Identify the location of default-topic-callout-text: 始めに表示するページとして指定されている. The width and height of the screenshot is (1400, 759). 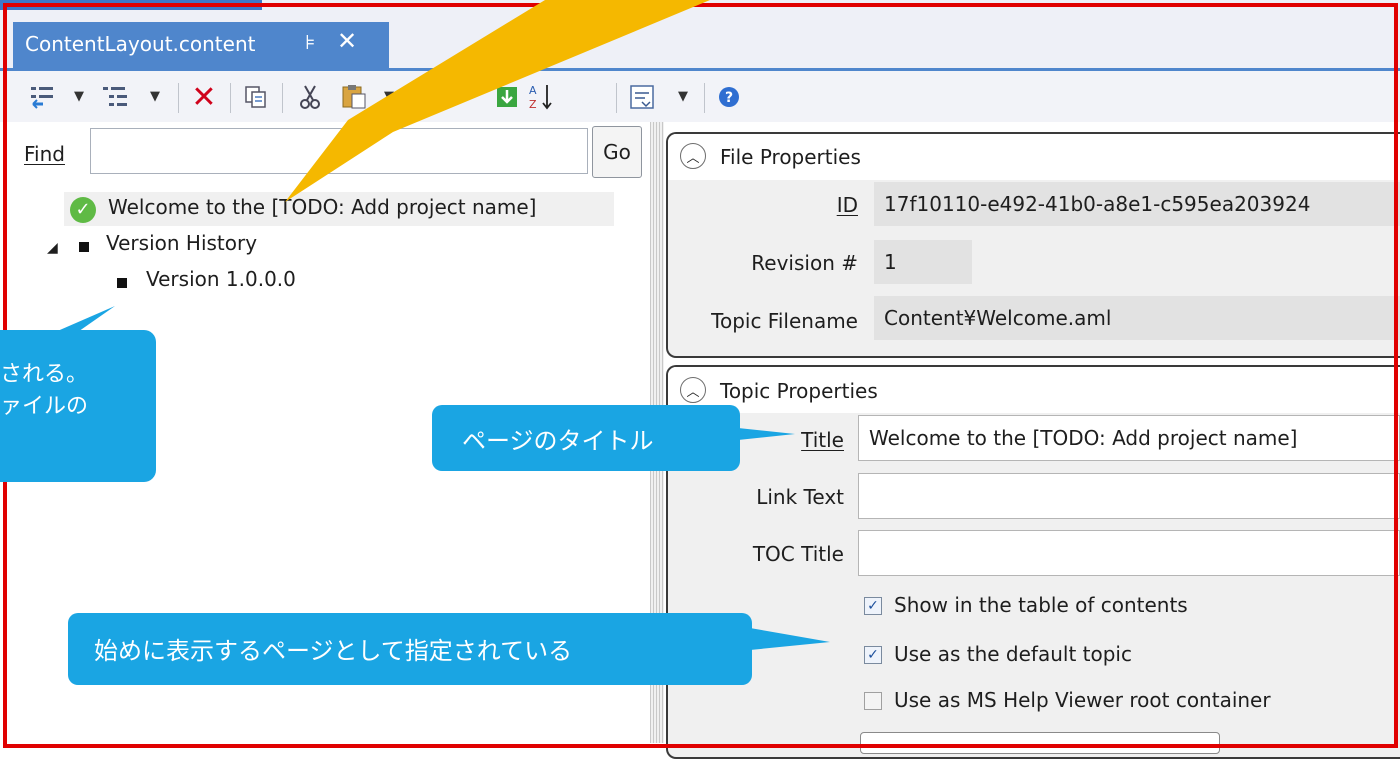
(333, 651).